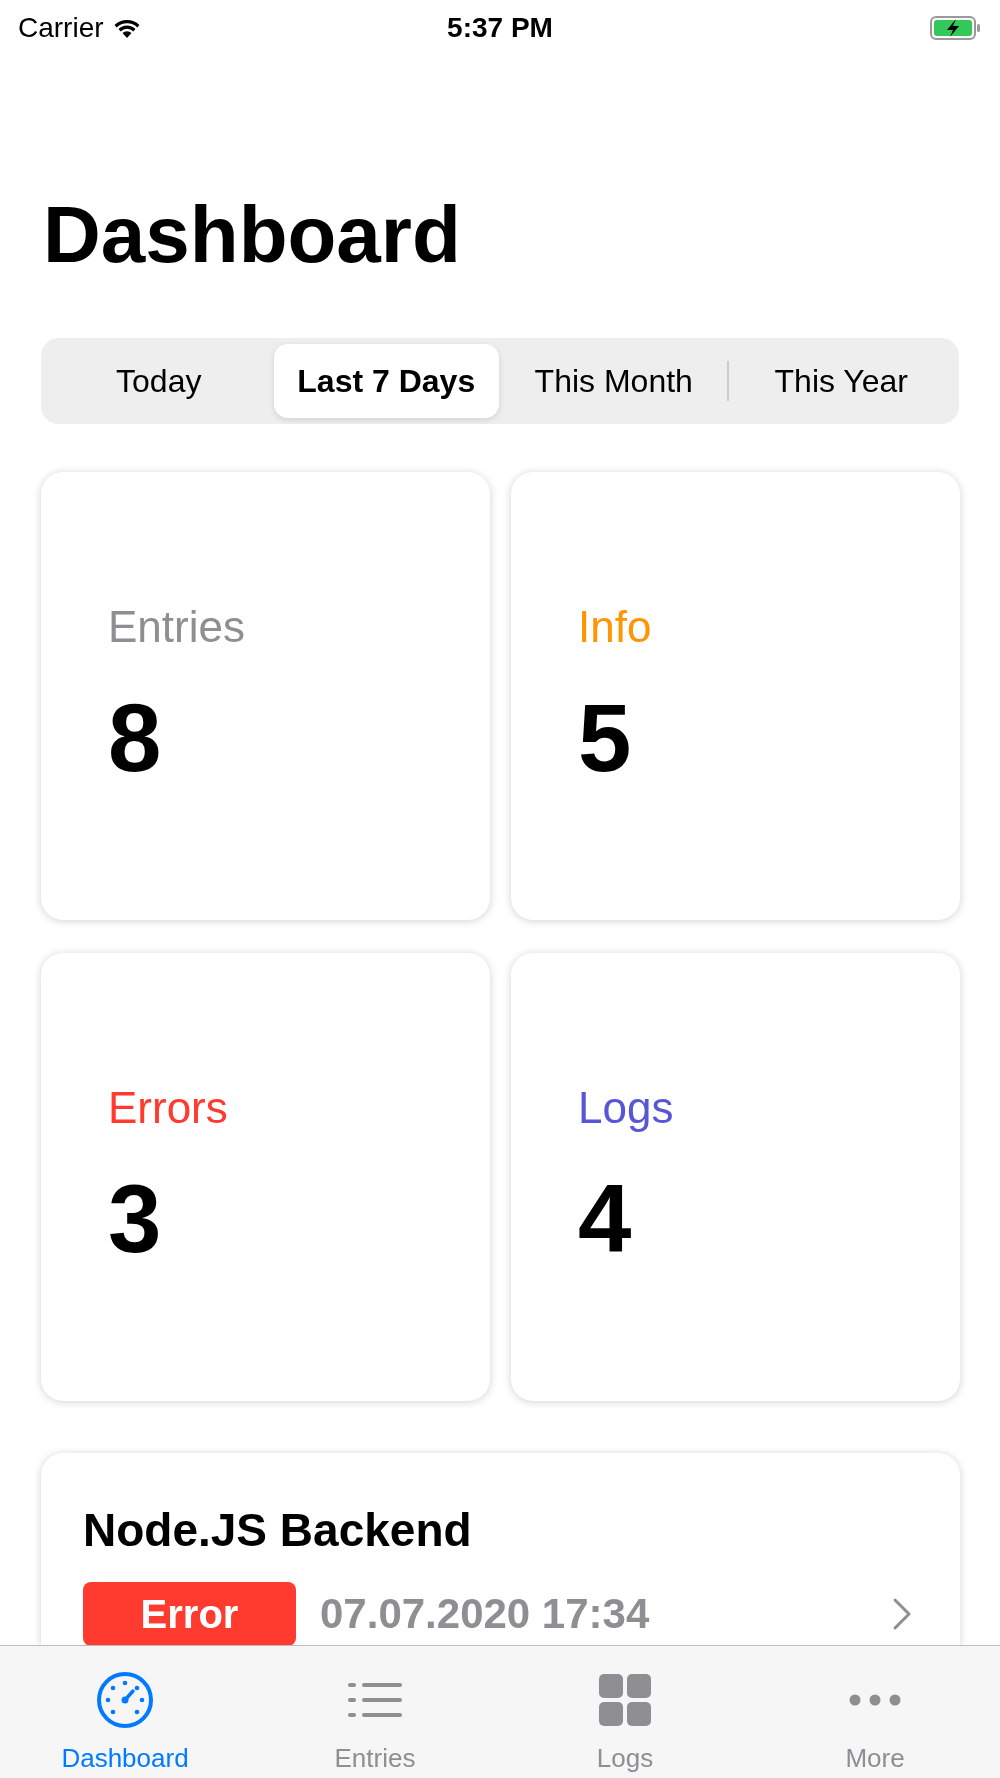 This screenshot has width=1000, height=1778. Describe the element at coordinates (615, 627) in the screenshot. I see `stat-label: Info` at that location.